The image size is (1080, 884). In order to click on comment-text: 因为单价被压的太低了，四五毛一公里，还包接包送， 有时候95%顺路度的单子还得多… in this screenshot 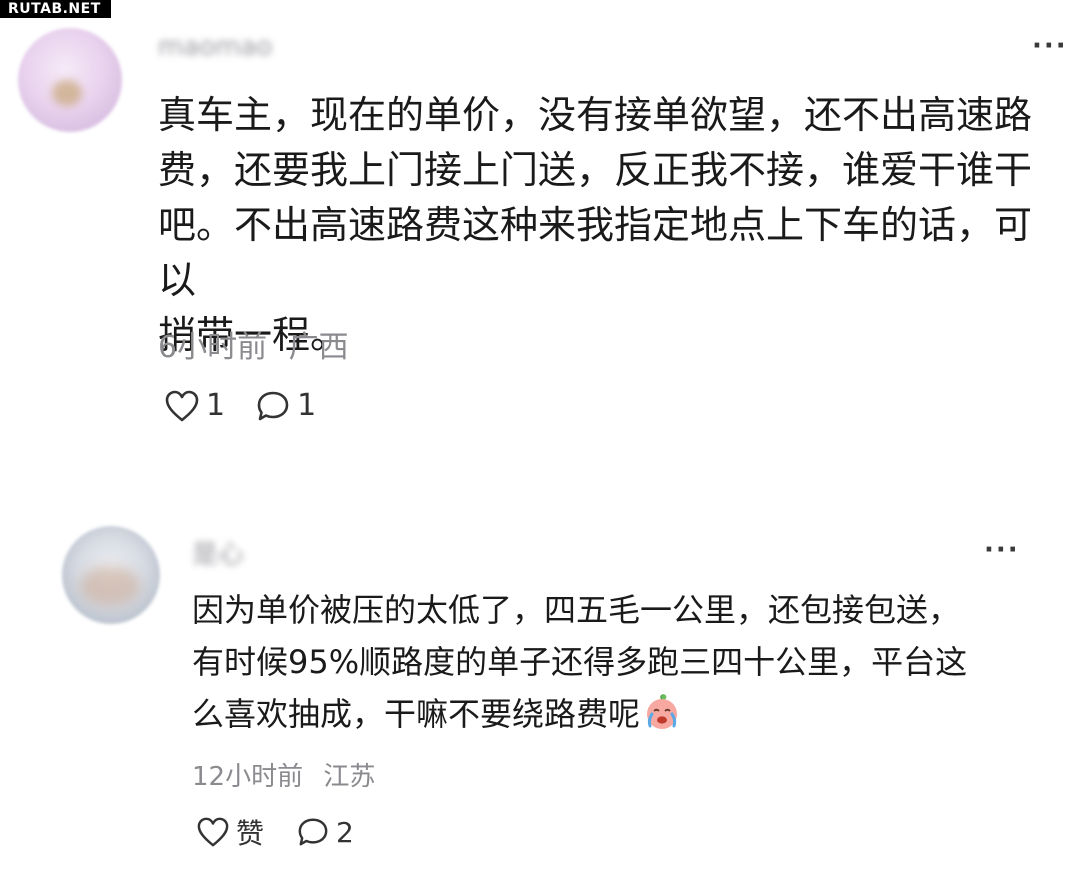, I will do `click(622, 662)`.